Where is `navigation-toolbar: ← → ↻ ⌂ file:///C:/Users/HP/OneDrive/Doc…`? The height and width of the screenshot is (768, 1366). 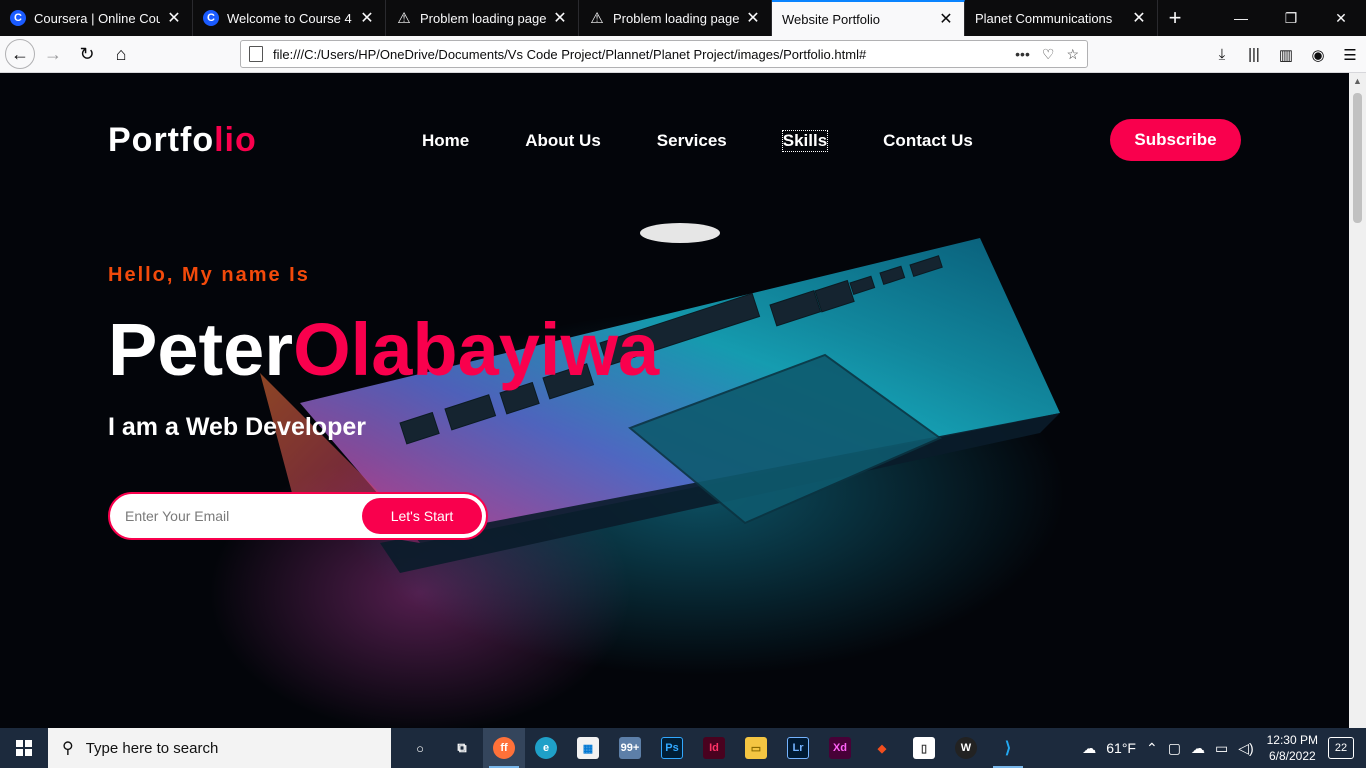 navigation-toolbar: ← → ↻ ⌂ file:///C:/Users/HP/OneDrive/Doc… is located at coordinates (683, 54).